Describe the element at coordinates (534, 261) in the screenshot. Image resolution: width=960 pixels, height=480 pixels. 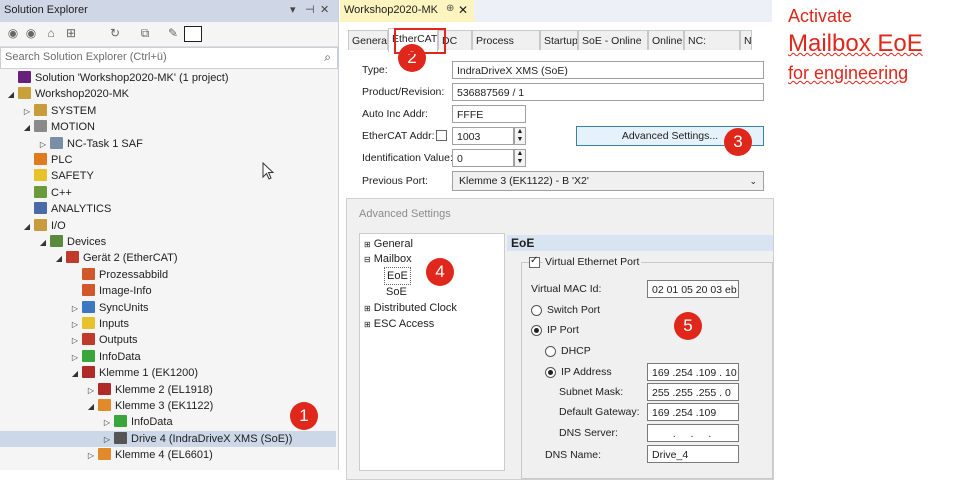
I see `virtual-port-checkbox: ✓` at that location.